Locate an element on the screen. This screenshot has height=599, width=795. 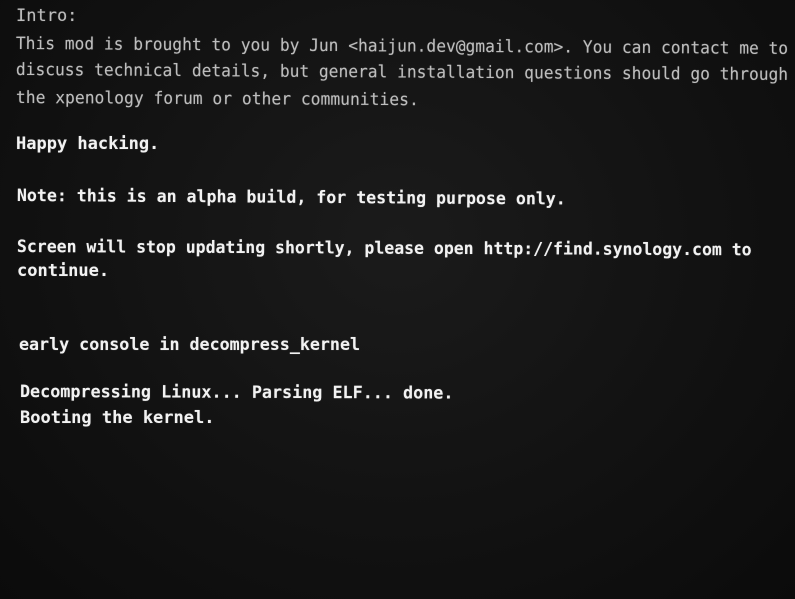
early-console-text: early console in decompress_kernel is located at coordinates (190, 345).